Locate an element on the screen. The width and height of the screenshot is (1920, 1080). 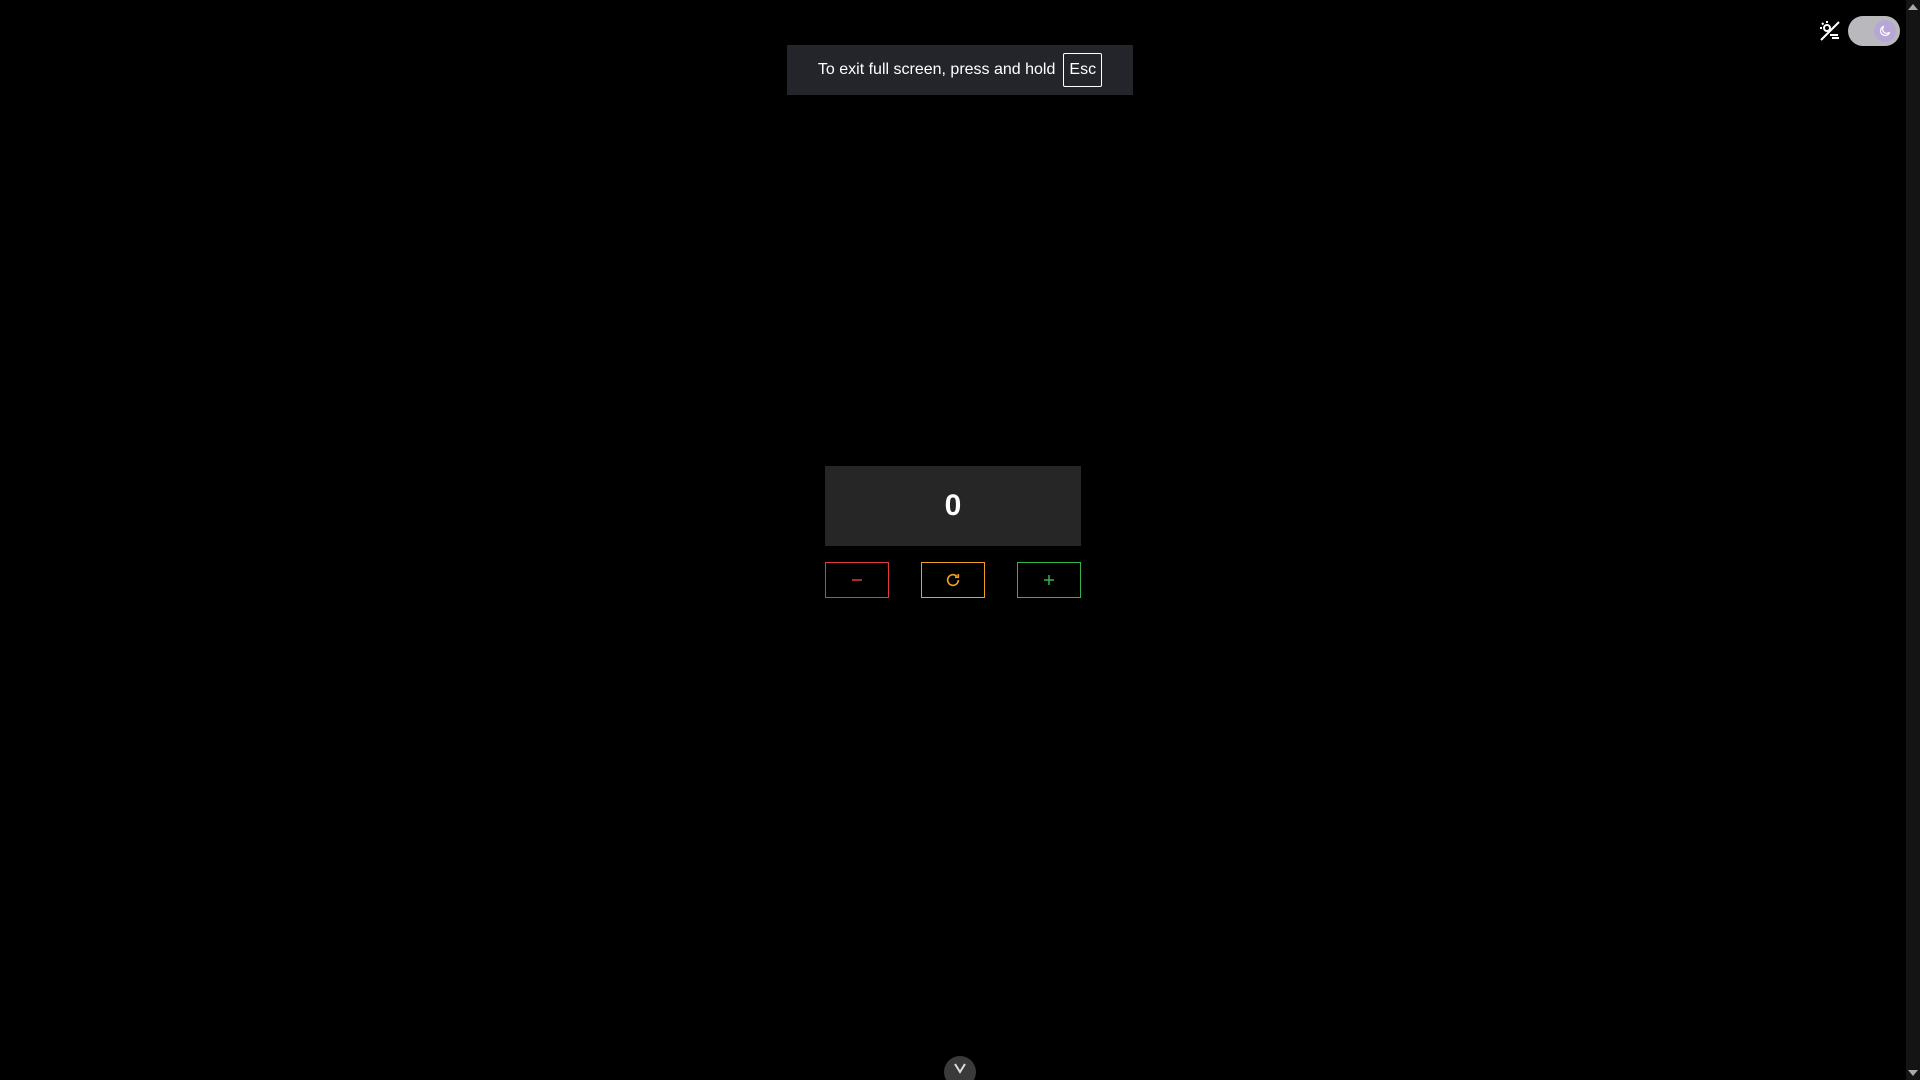
moon-icon is located at coordinates (1885, 30).